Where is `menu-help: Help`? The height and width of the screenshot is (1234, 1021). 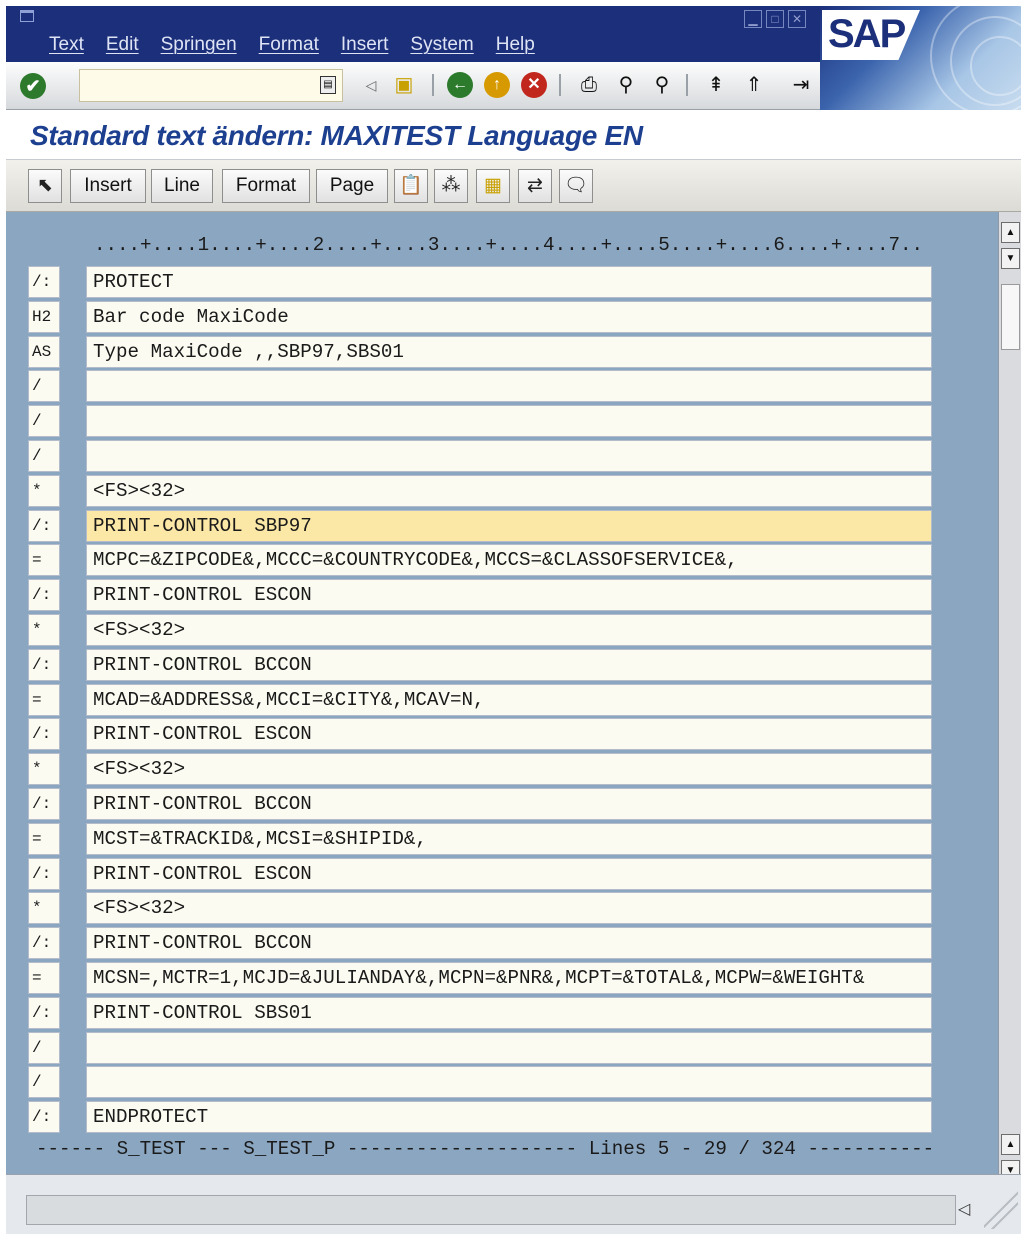 menu-help: Help is located at coordinates (515, 45).